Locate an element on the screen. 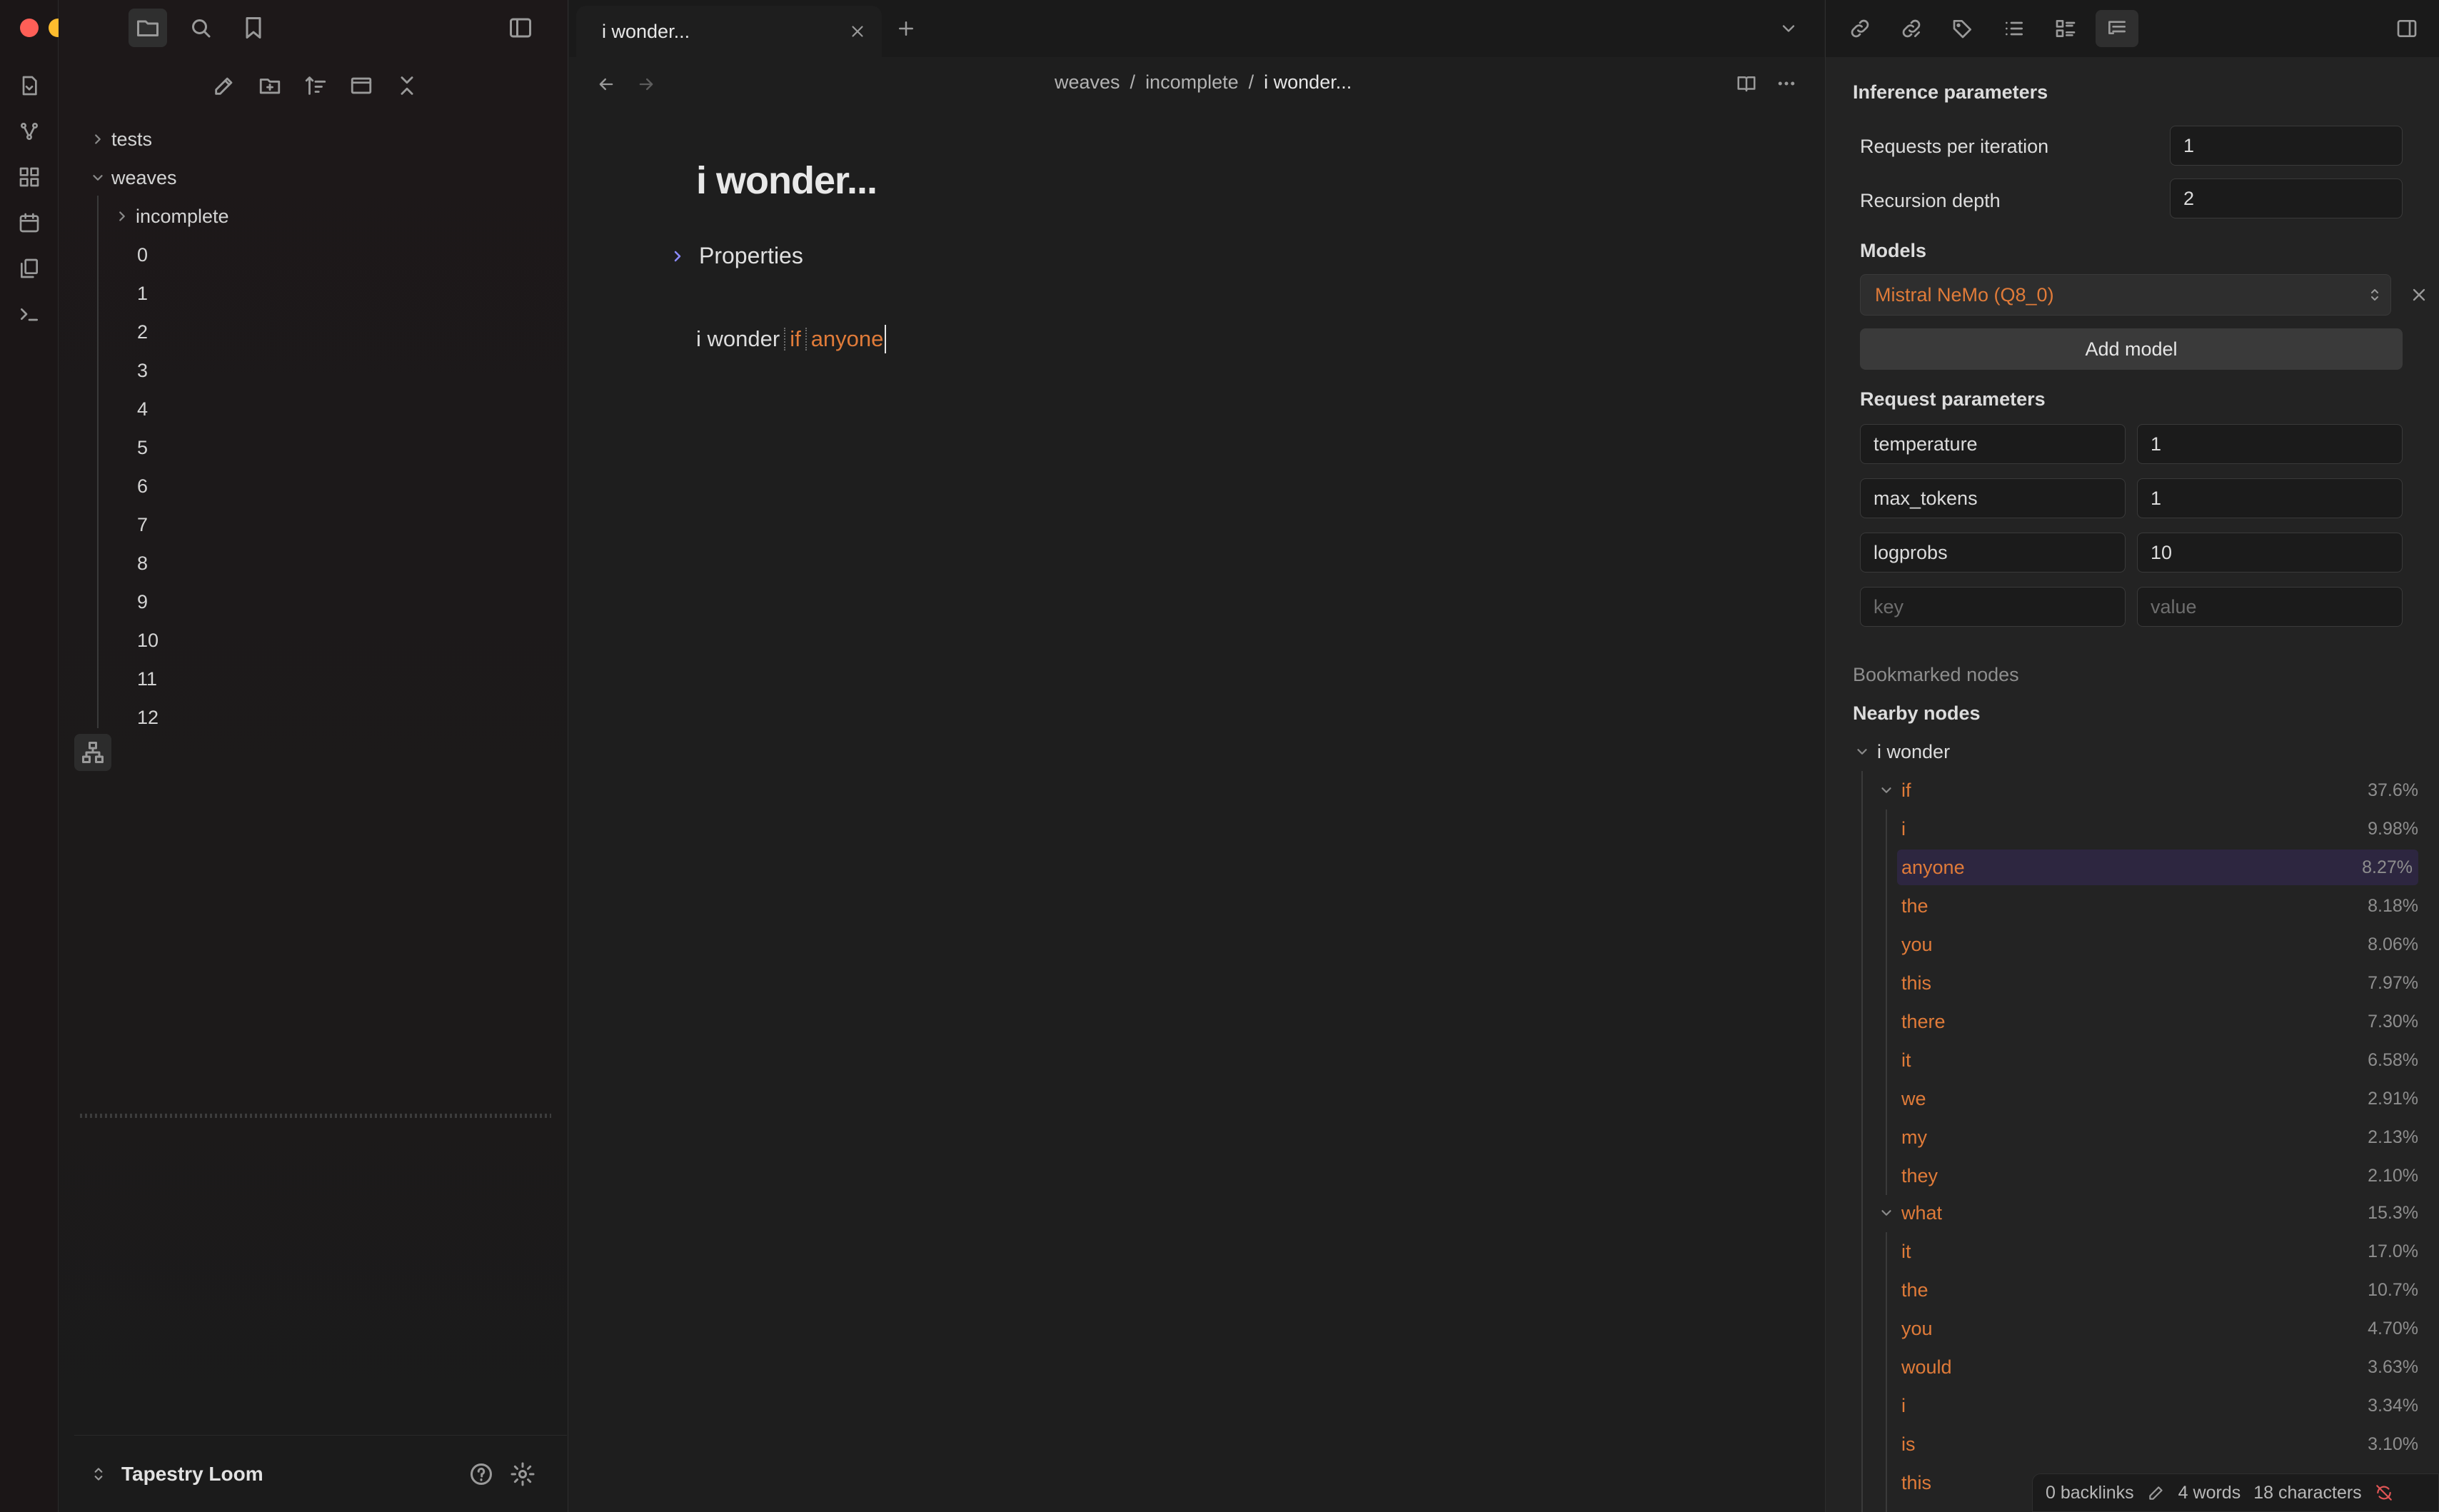 Image resolution: width=2439 pixels, height=1512 pixels. properties-toggle: Properties is located at coordinates (736, 256).